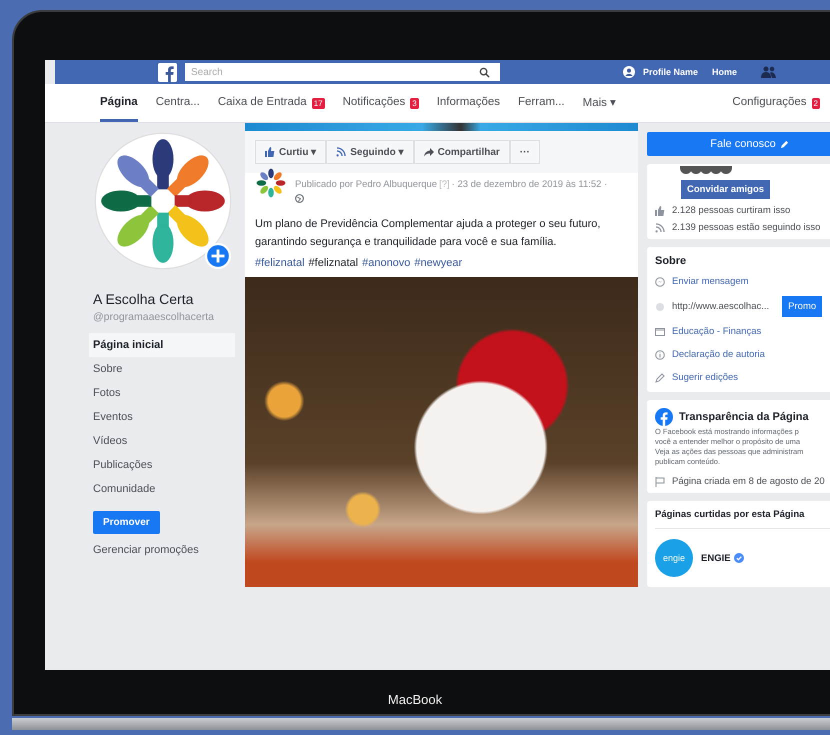 The image size is (830, 735). Describe the element at coordinates (429, 152) in the screenshot. I see `share-arrow-icon` at that location.